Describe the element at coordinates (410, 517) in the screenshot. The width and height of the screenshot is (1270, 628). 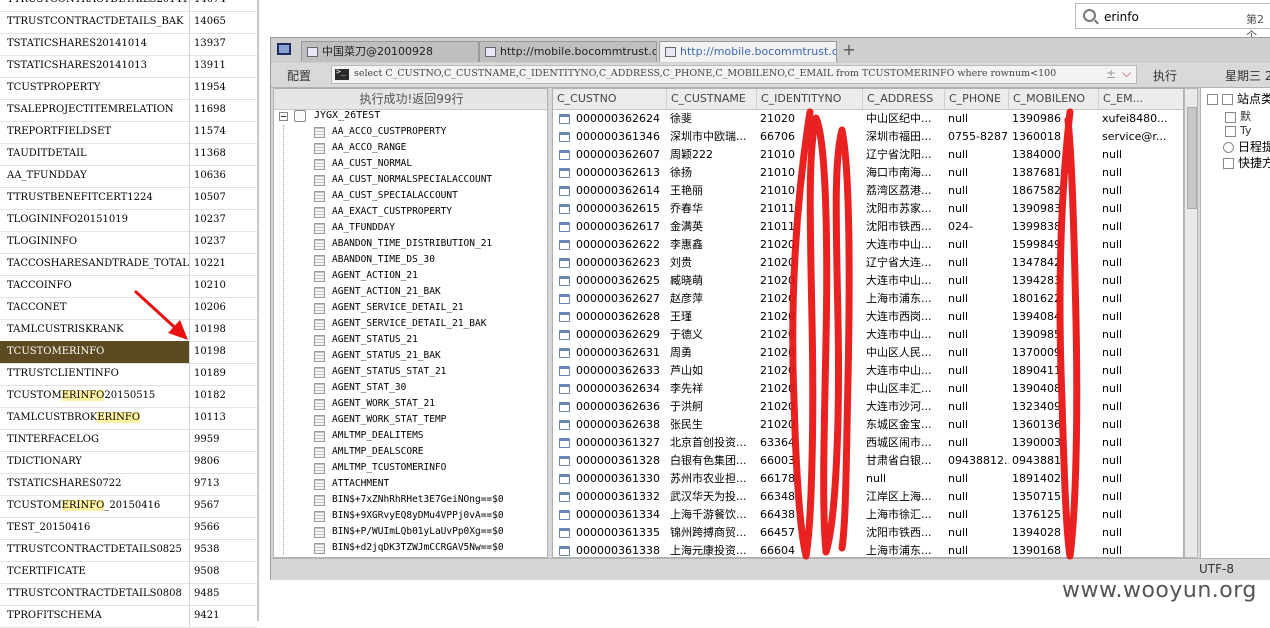
I see `tree-item-table: BIN$+9XGRvyEQ8yDMu4VPPj0vA==$0` at that location.